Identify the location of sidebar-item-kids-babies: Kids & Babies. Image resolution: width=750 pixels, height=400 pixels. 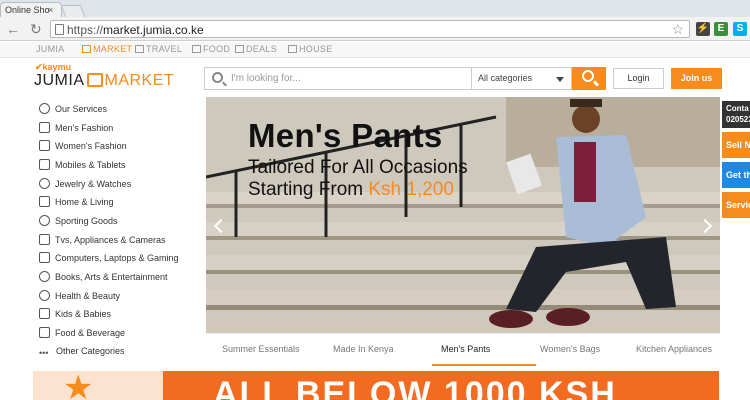
(75, 316).